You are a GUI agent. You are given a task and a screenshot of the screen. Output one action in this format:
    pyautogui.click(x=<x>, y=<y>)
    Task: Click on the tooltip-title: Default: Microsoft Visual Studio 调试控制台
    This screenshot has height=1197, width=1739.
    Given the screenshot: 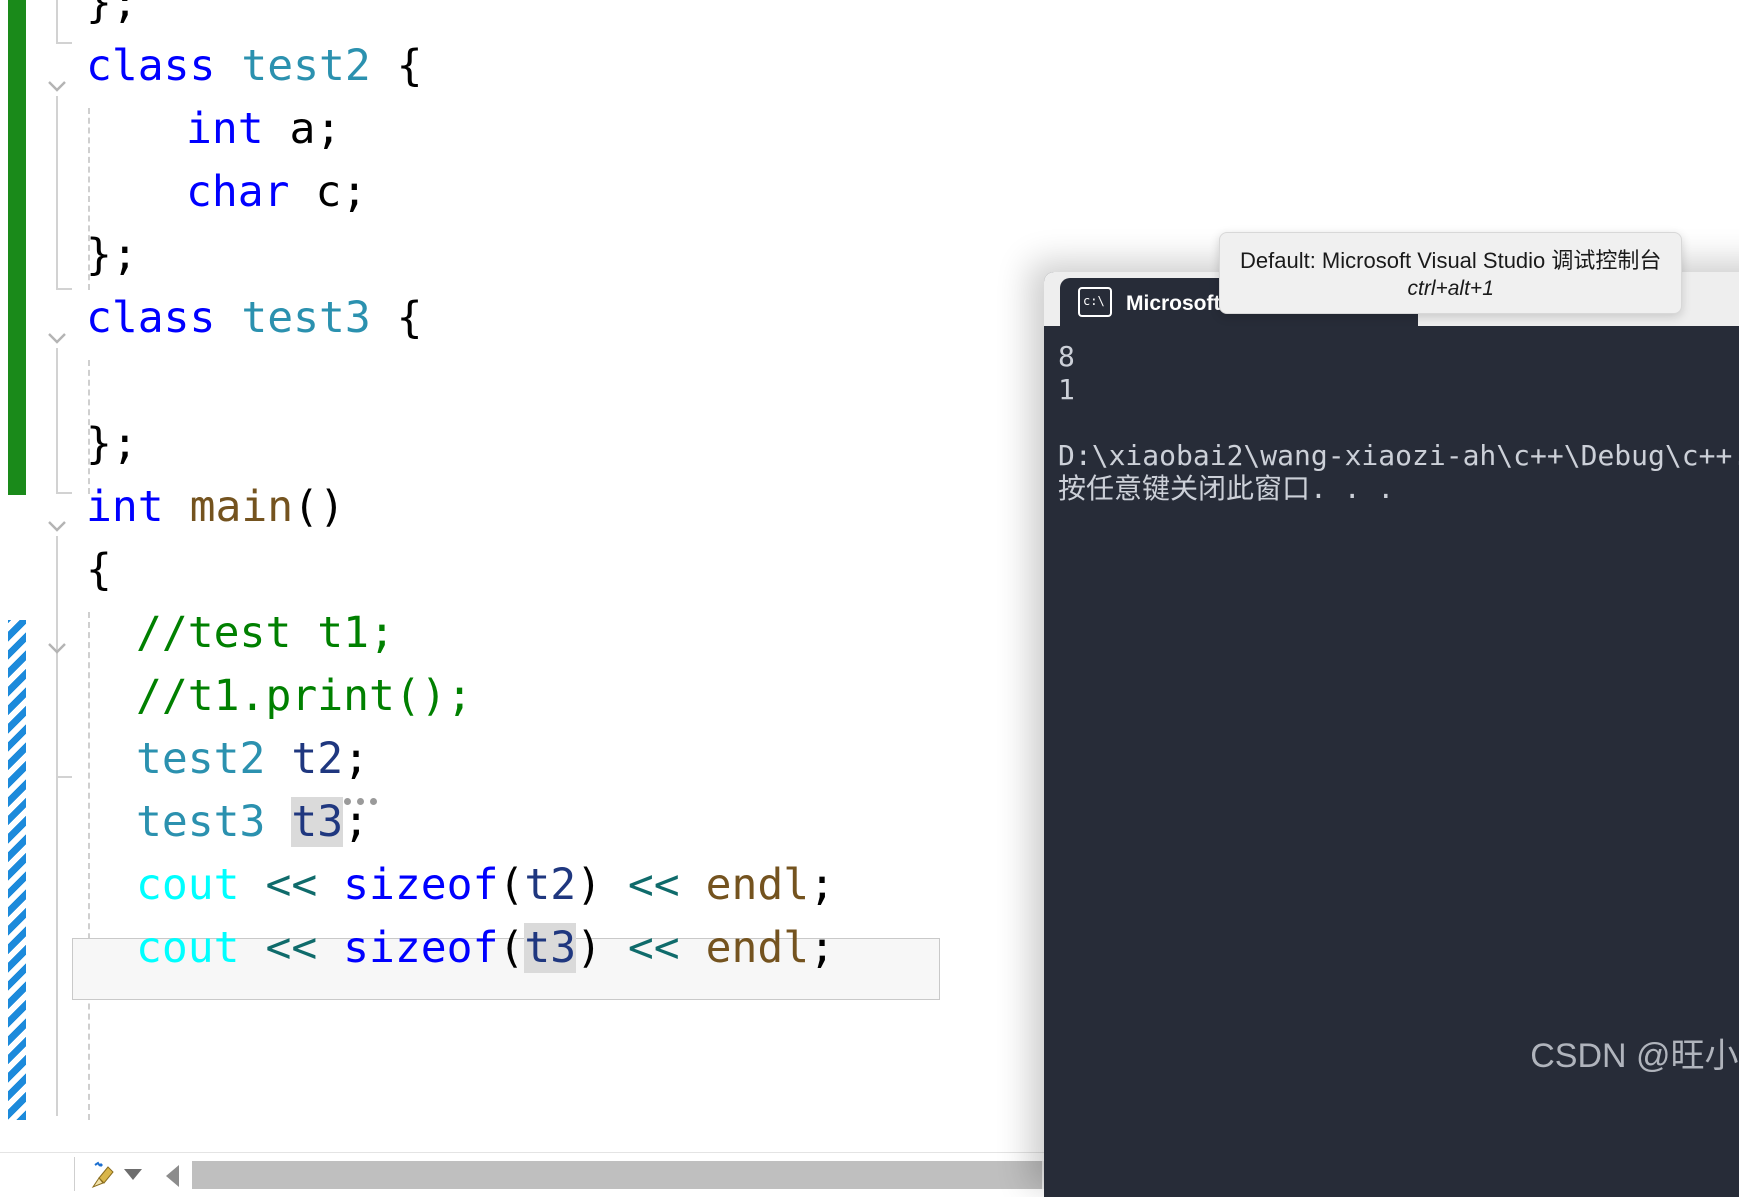 What is the action you would take?
    pyautogui.click(x=1451, y=260)
    